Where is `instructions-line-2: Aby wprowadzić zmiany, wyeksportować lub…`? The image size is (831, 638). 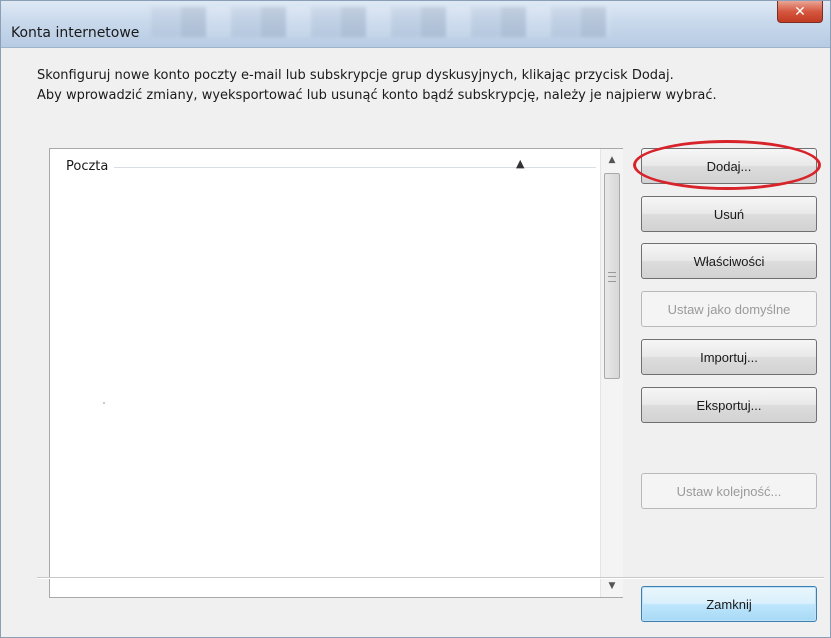 instructions-line-2: Aby wprowadzić zmiany, wyeksportować lub… is located at coordinates (377, 95).